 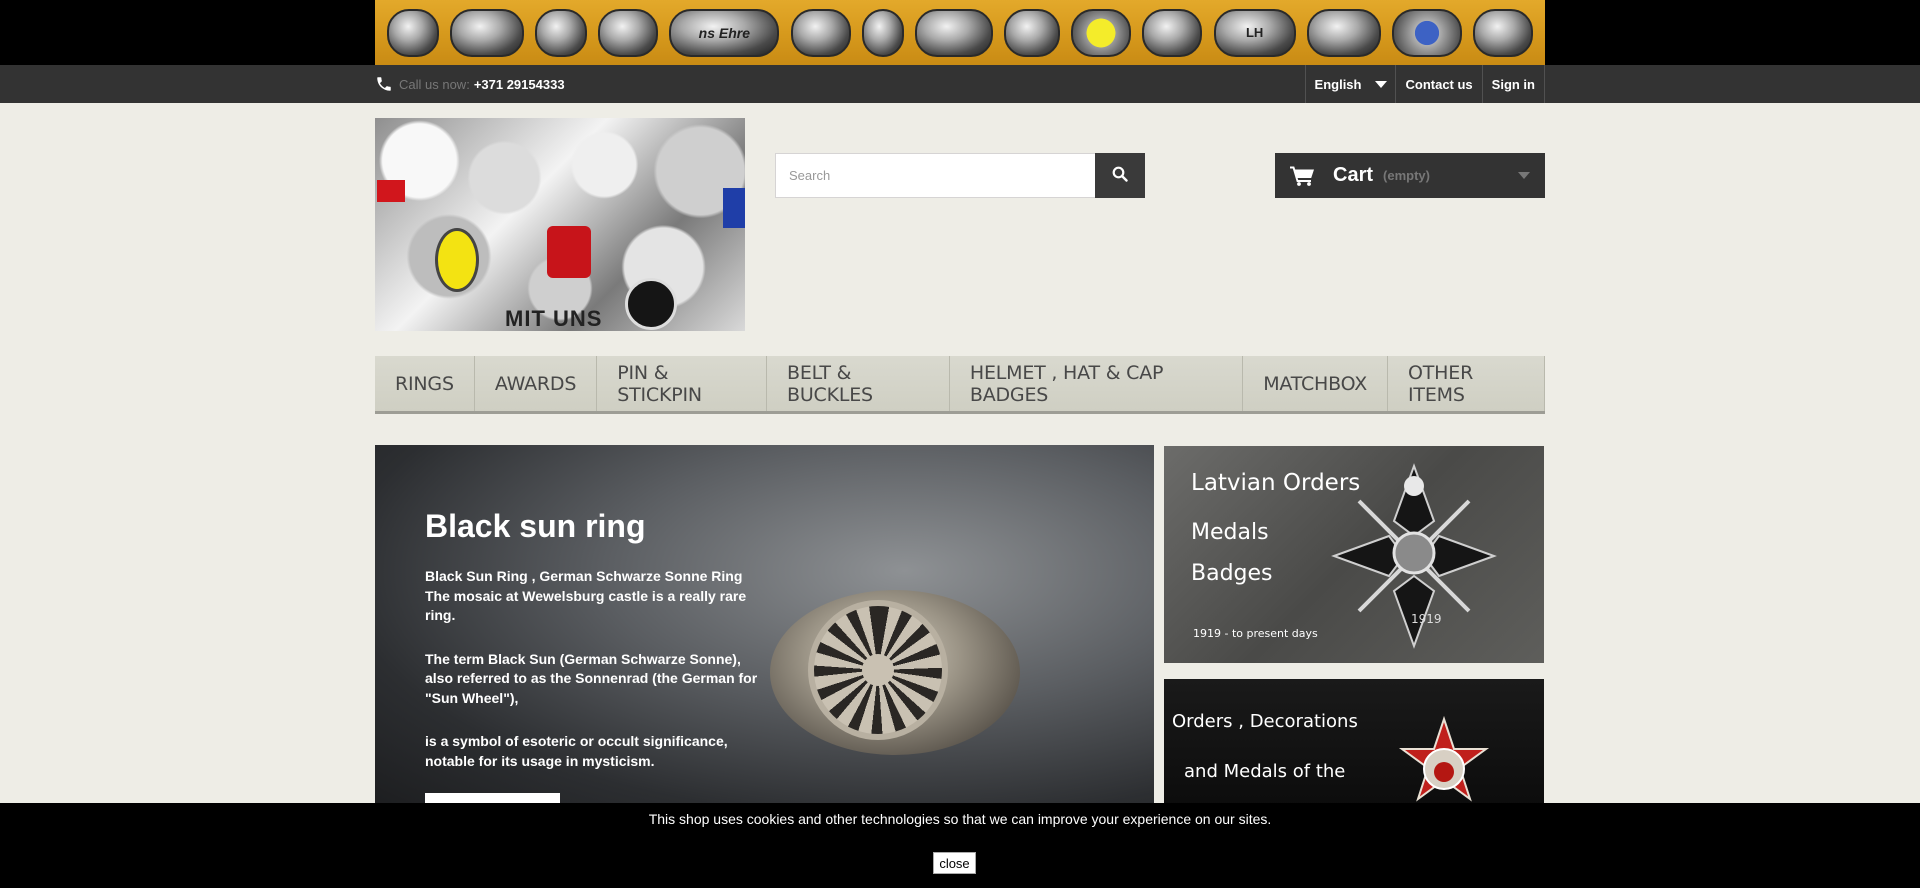 I want to click on shop-logo: MIT UNS, so click(x=560, y=224).